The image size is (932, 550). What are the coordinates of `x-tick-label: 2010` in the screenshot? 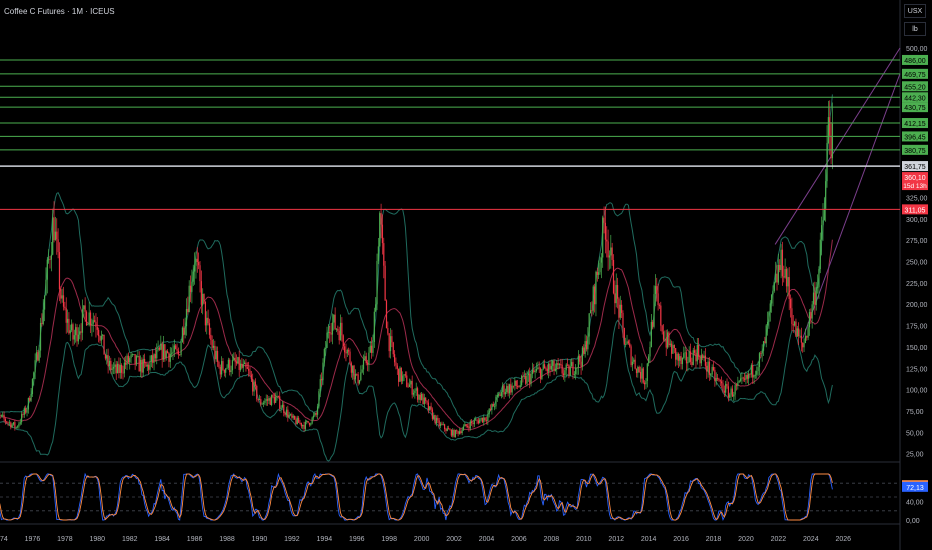 It's located at (584, 539).